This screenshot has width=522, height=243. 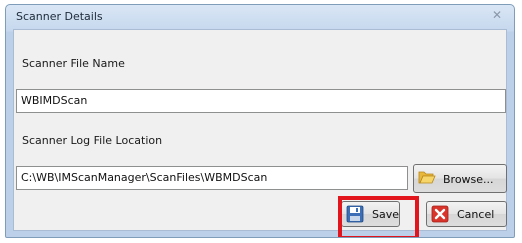 I want to click on save-button-label: Save, so click(x=386, y=214).